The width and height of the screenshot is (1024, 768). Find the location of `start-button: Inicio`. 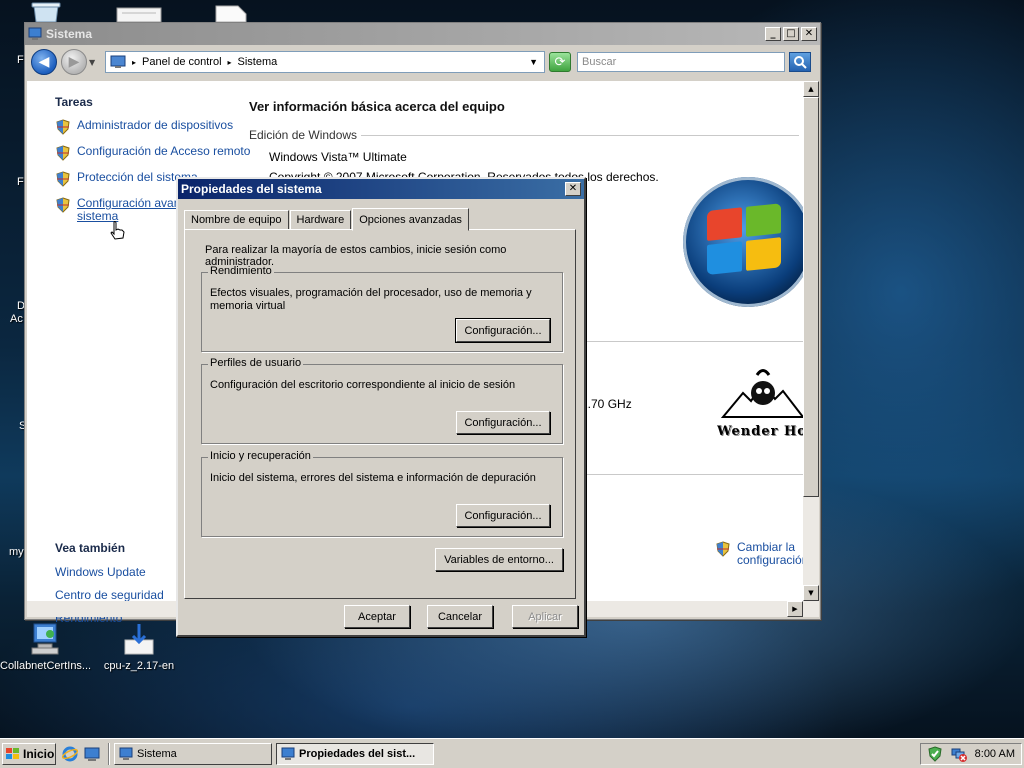

start-button: Inicio is located at coordinates (29, 753).